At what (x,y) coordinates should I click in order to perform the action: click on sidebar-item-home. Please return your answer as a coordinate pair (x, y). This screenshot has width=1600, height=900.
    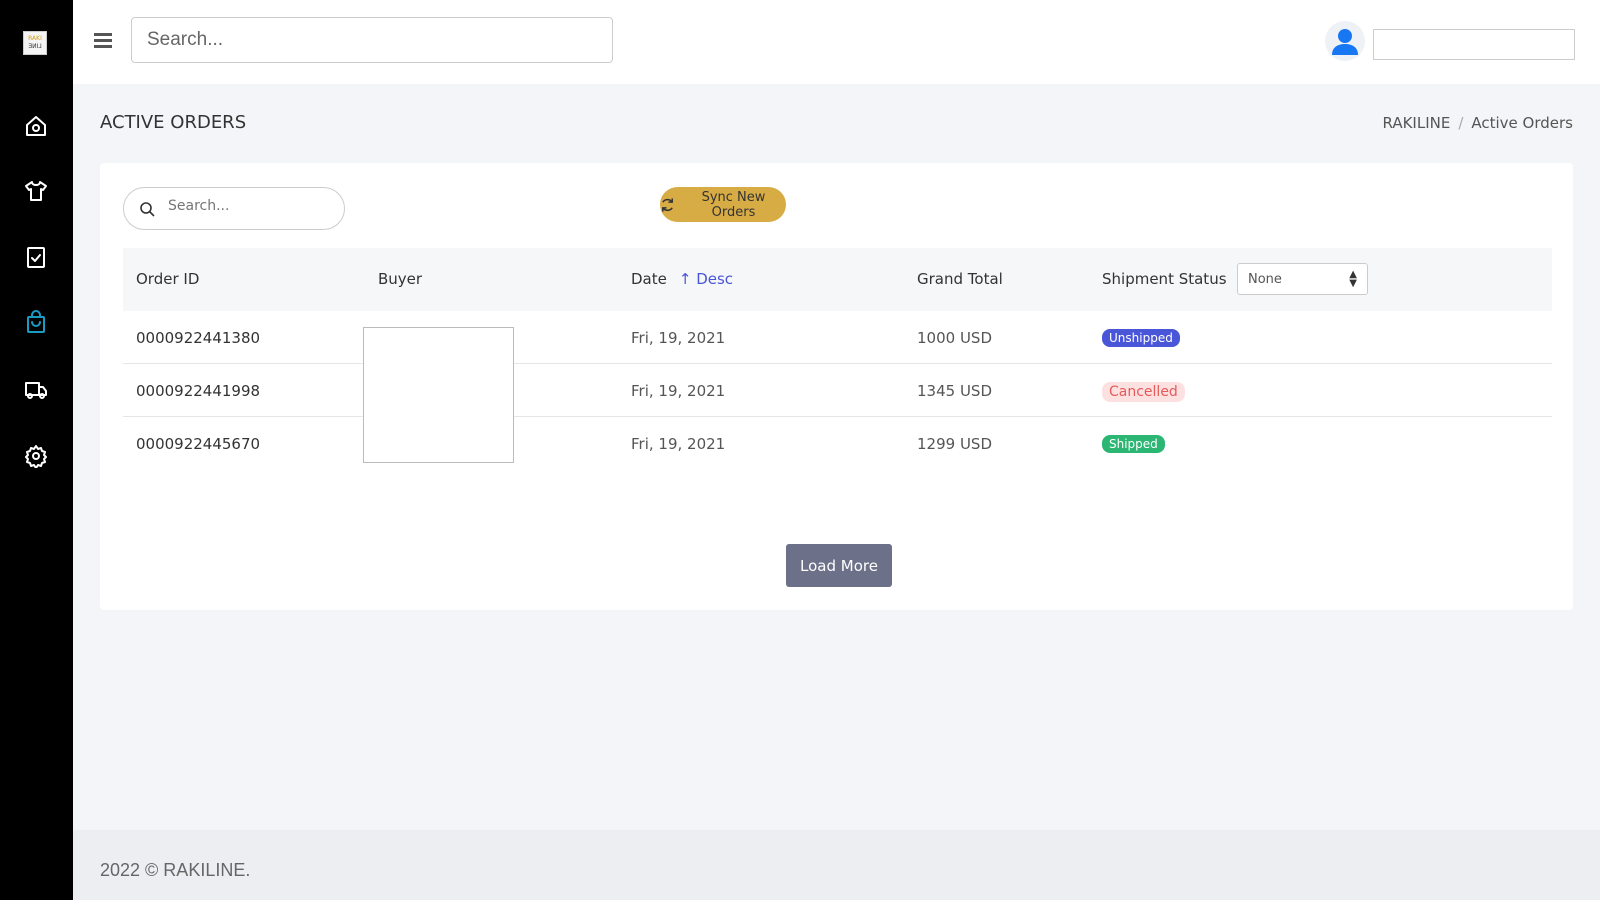
    Looking at the image, I should click on (36, 126).